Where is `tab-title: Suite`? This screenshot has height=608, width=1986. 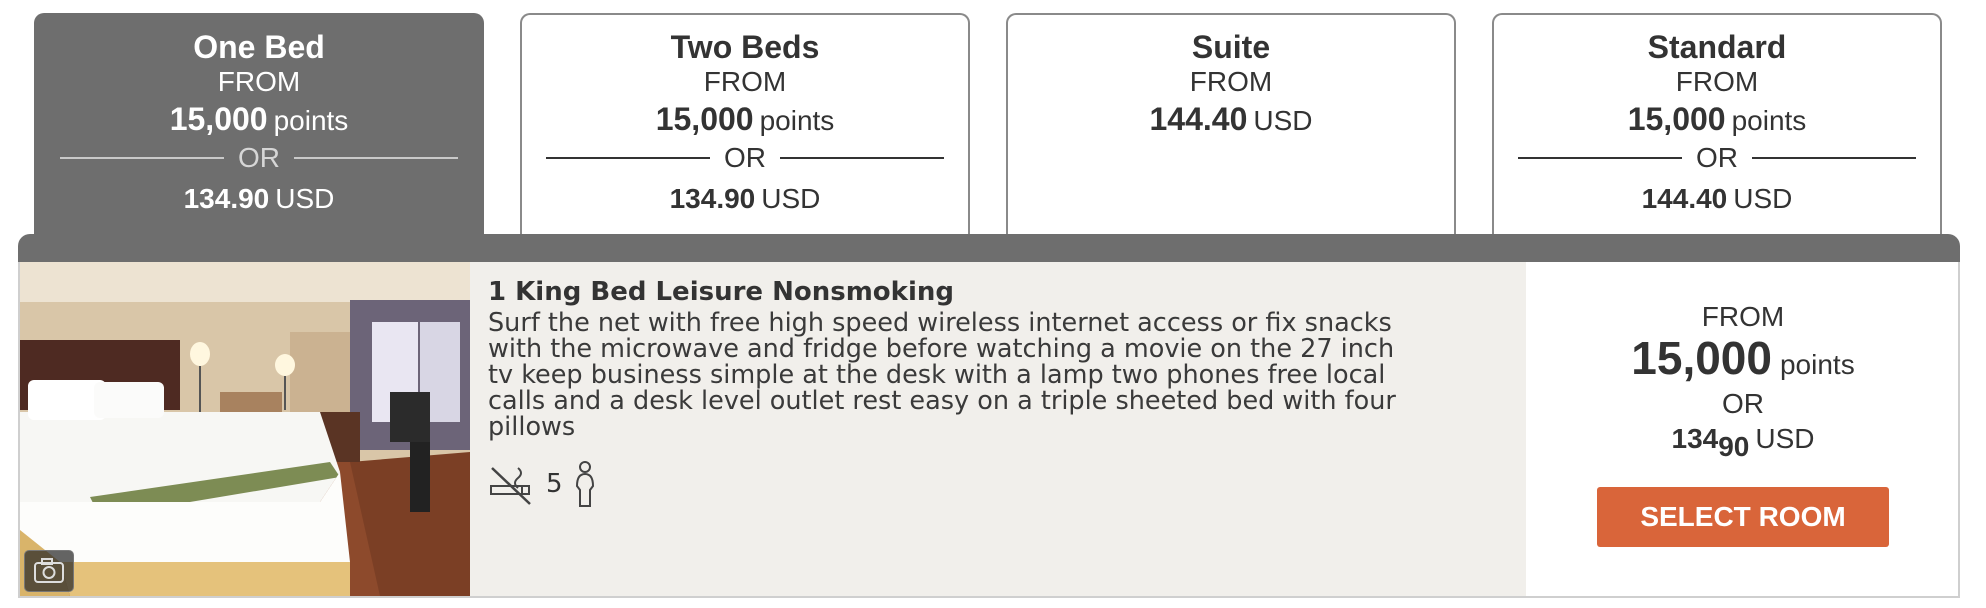
tab-title: Suite is located at coordinates (1231, 47).